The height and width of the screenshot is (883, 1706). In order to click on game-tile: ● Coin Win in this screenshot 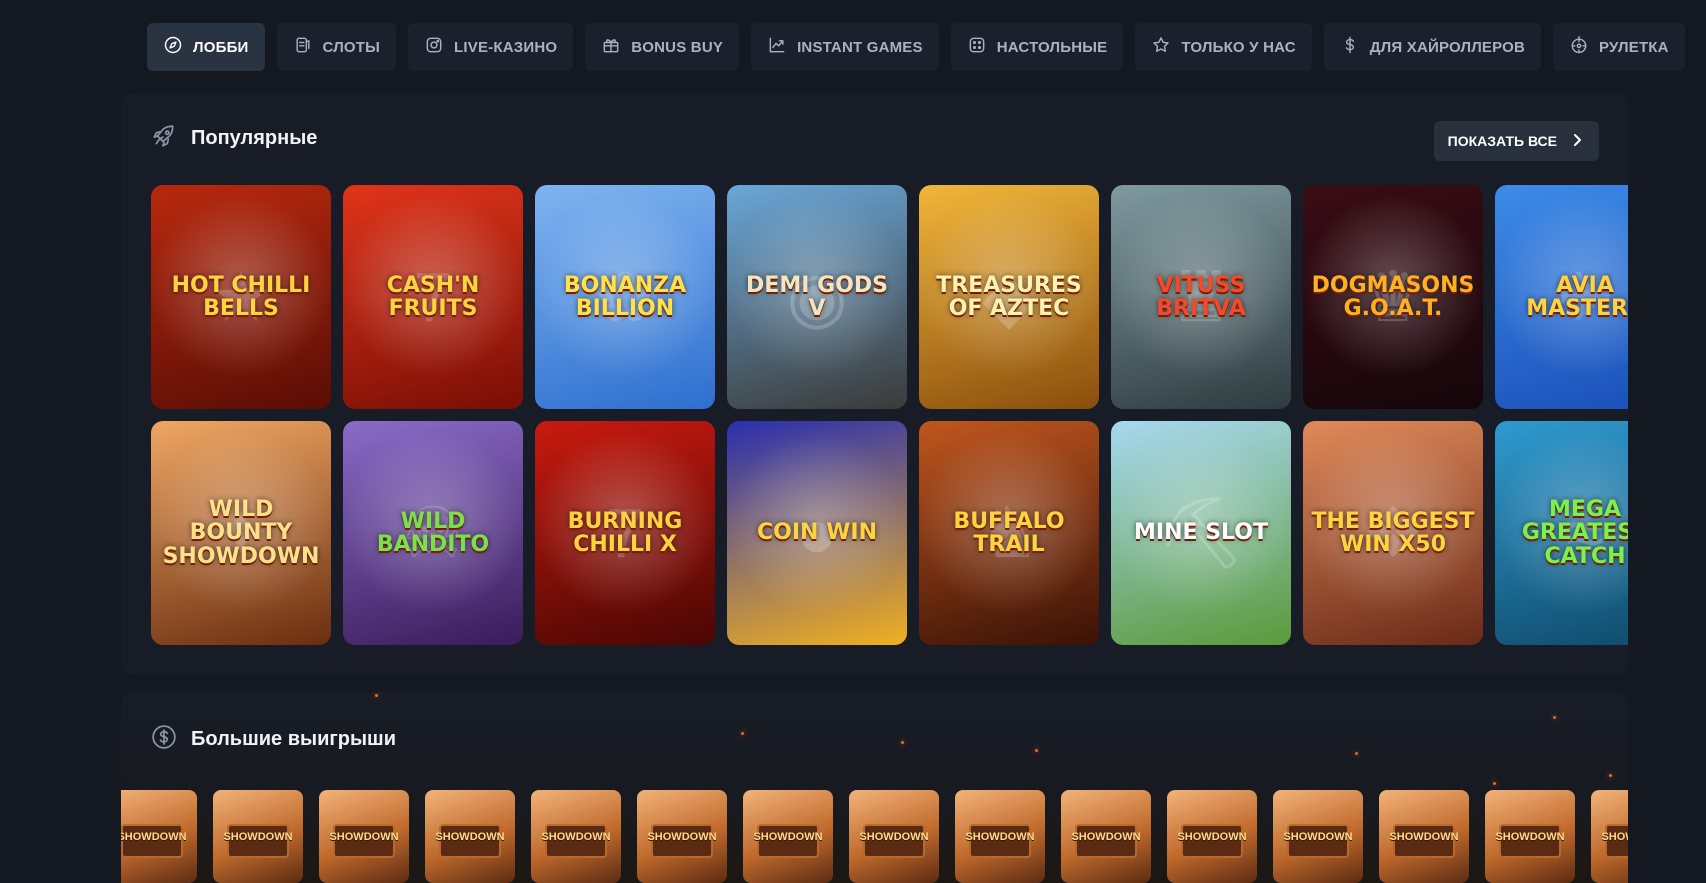, I will do `click(817, 533)`.